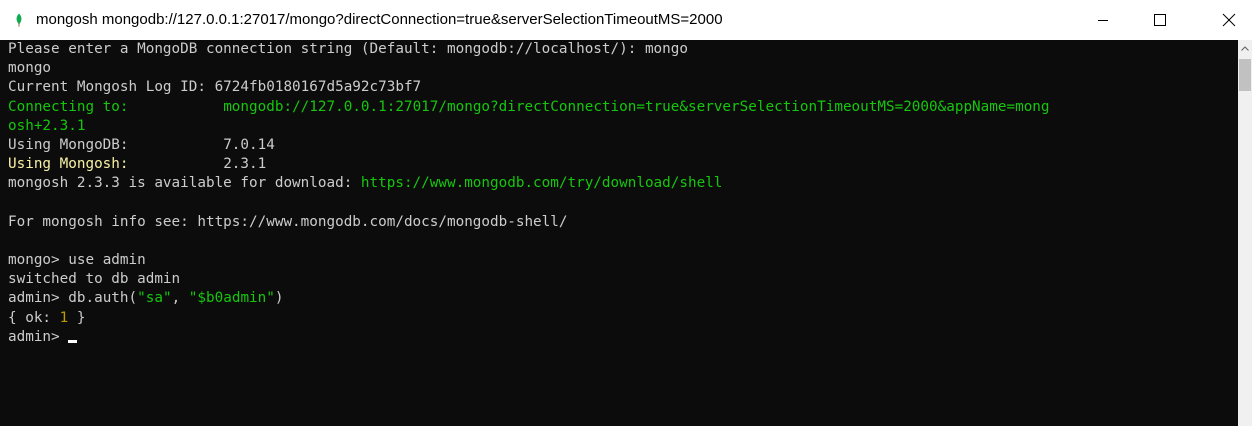  What do you see at coordinates (77, 317) in the screenshot?
I see `result-suffix: }` at bounding box center [77, 317].